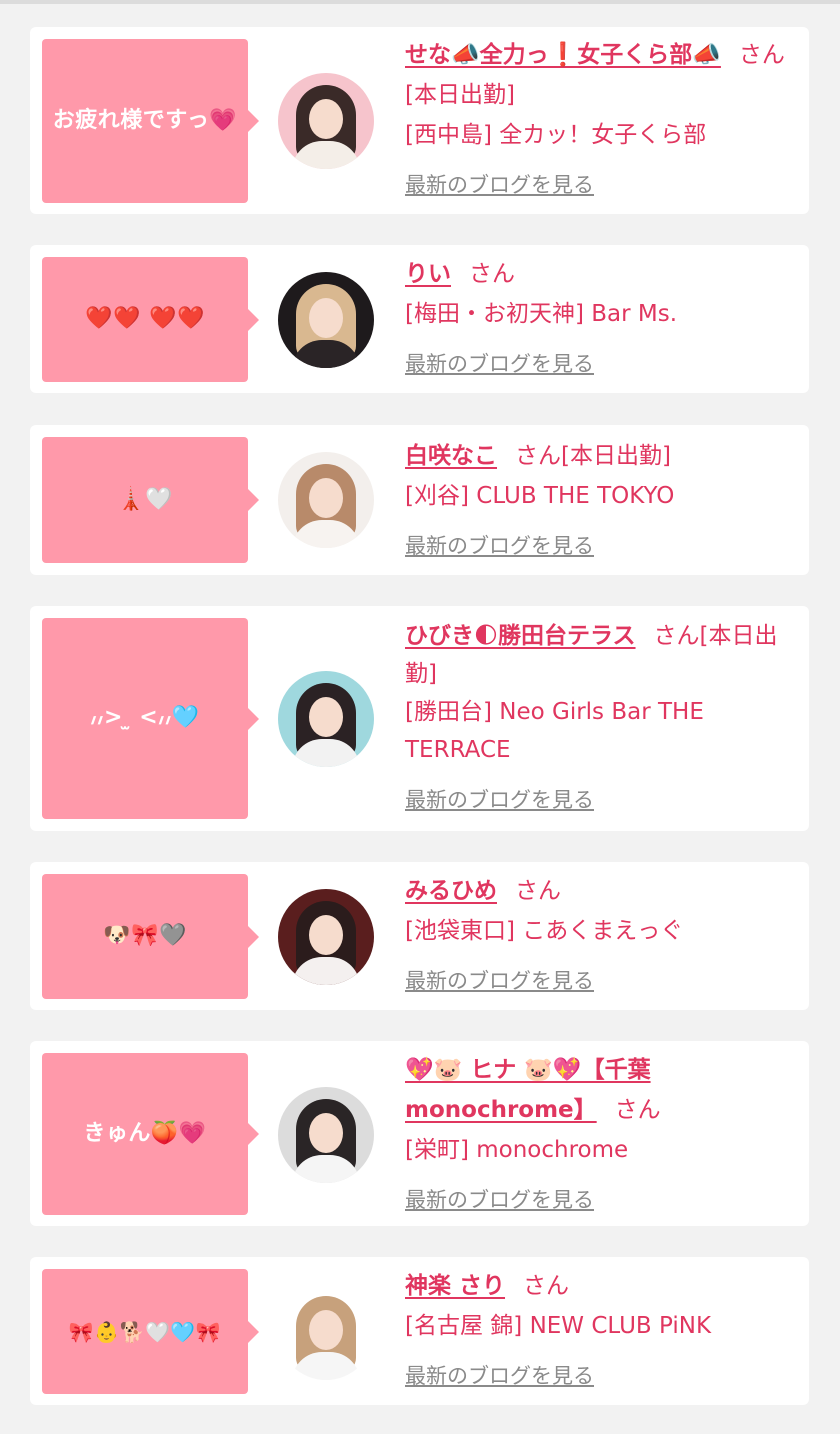 Image resolution: width=840 pixels, height=1434 pixels. I want to click on comment-text: きゅん🍑💗, so click(145, 1133).